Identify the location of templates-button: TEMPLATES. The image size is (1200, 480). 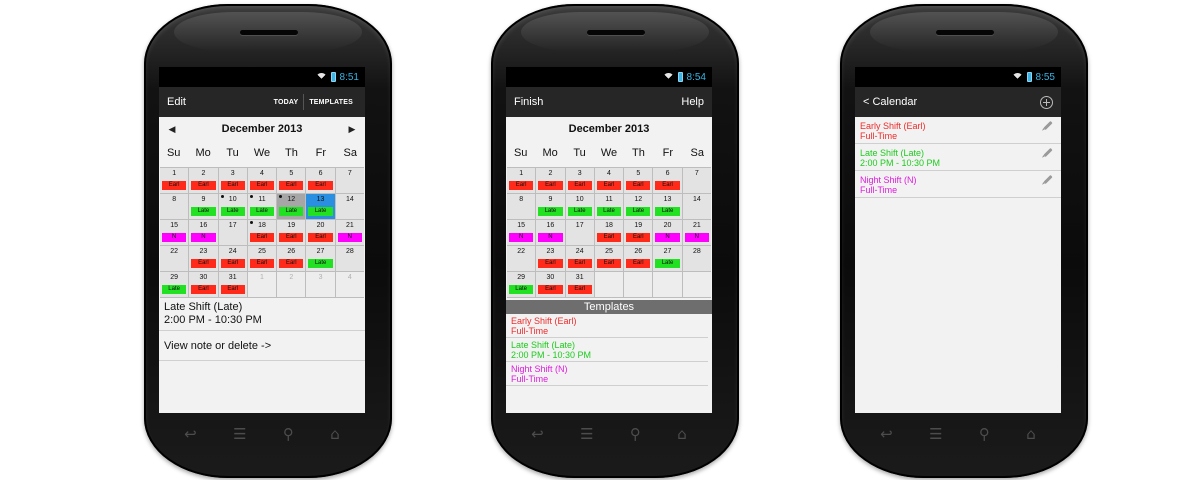
(331, 102).